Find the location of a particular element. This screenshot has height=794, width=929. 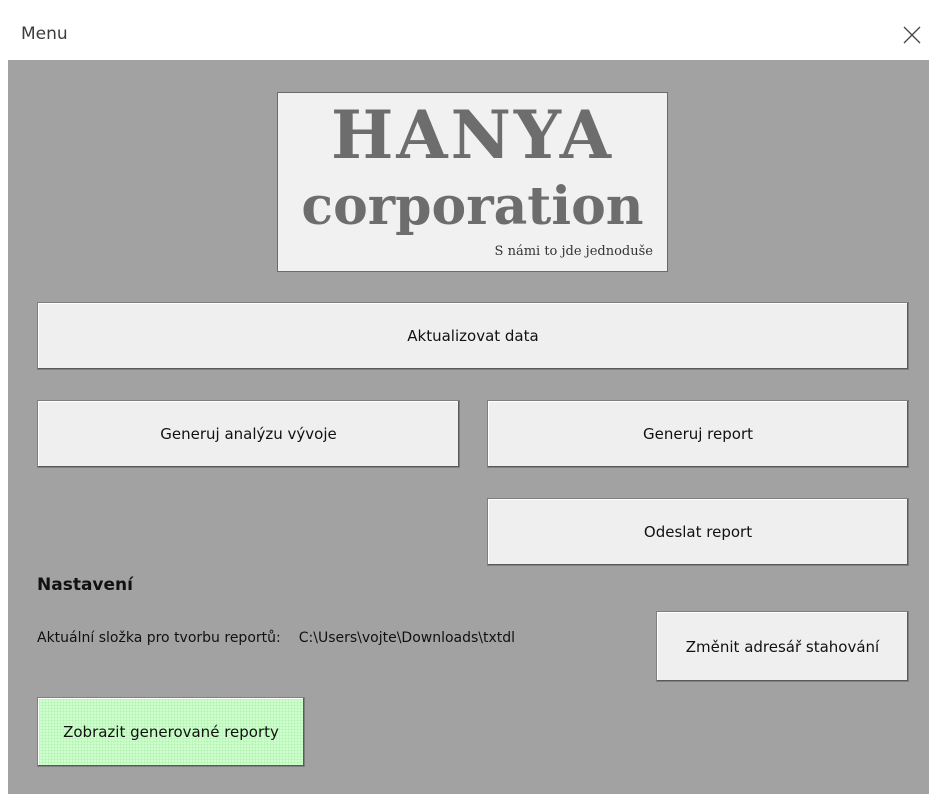

logo-tagline: S námi to jde jednoduše is located at coordinates (573, 251).